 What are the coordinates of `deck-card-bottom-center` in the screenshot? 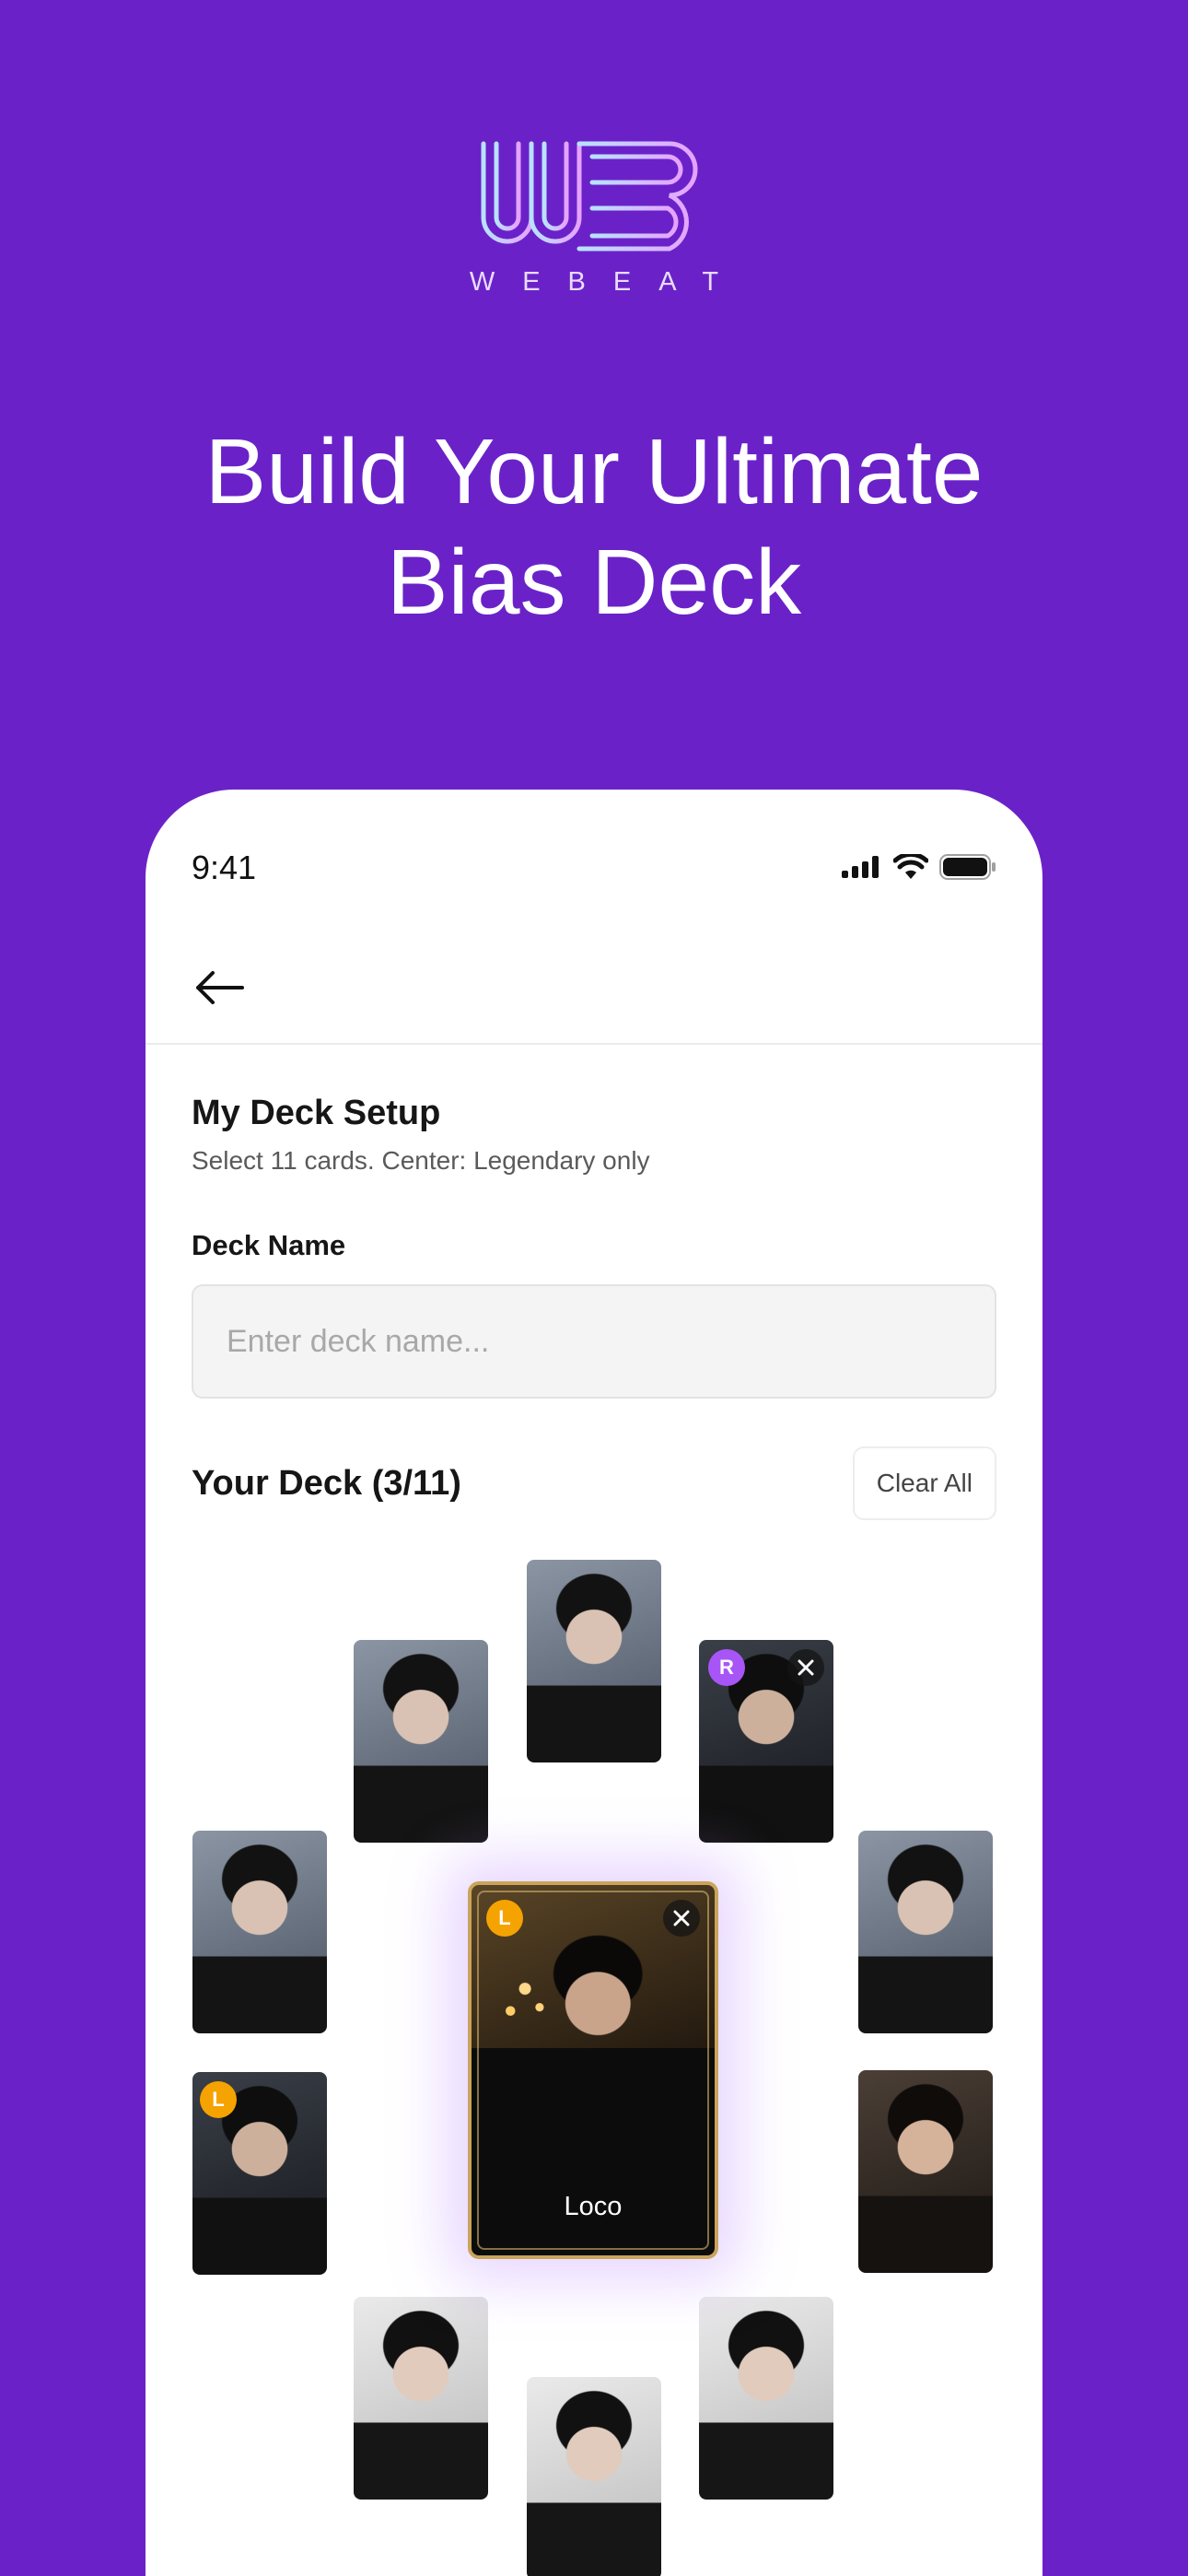 It's located at (594, 2476).